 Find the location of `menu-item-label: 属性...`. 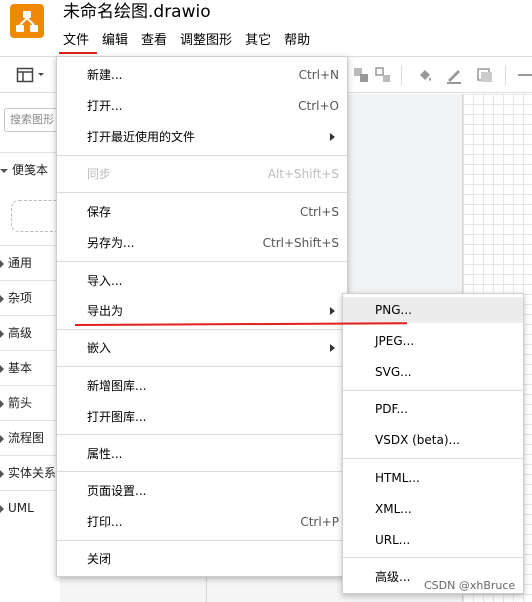

menu-item-label: 属性... is located at coordinates (105, 454).